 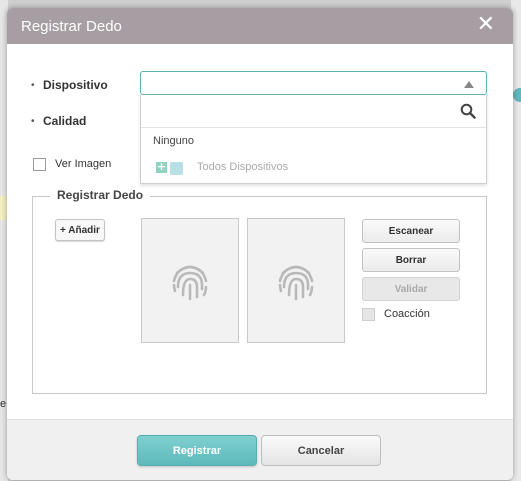 What do you see at coordinates (411, 260) in the screenshot?
I see `delete-button: Borrar` at bounding box center [411, 260].